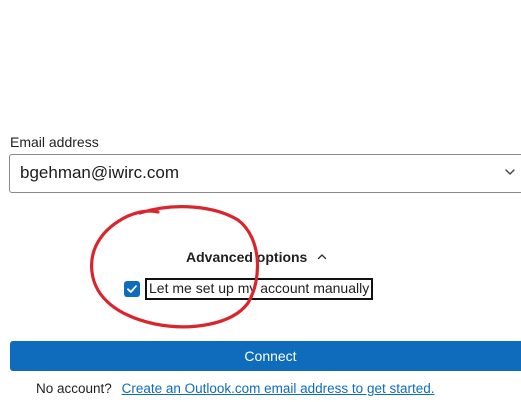 The image size is (521, 402). What do you see at coordinates (322, 257) in the screenshot?
I see `chevron-up-icon` at bounding box center [322, 257].